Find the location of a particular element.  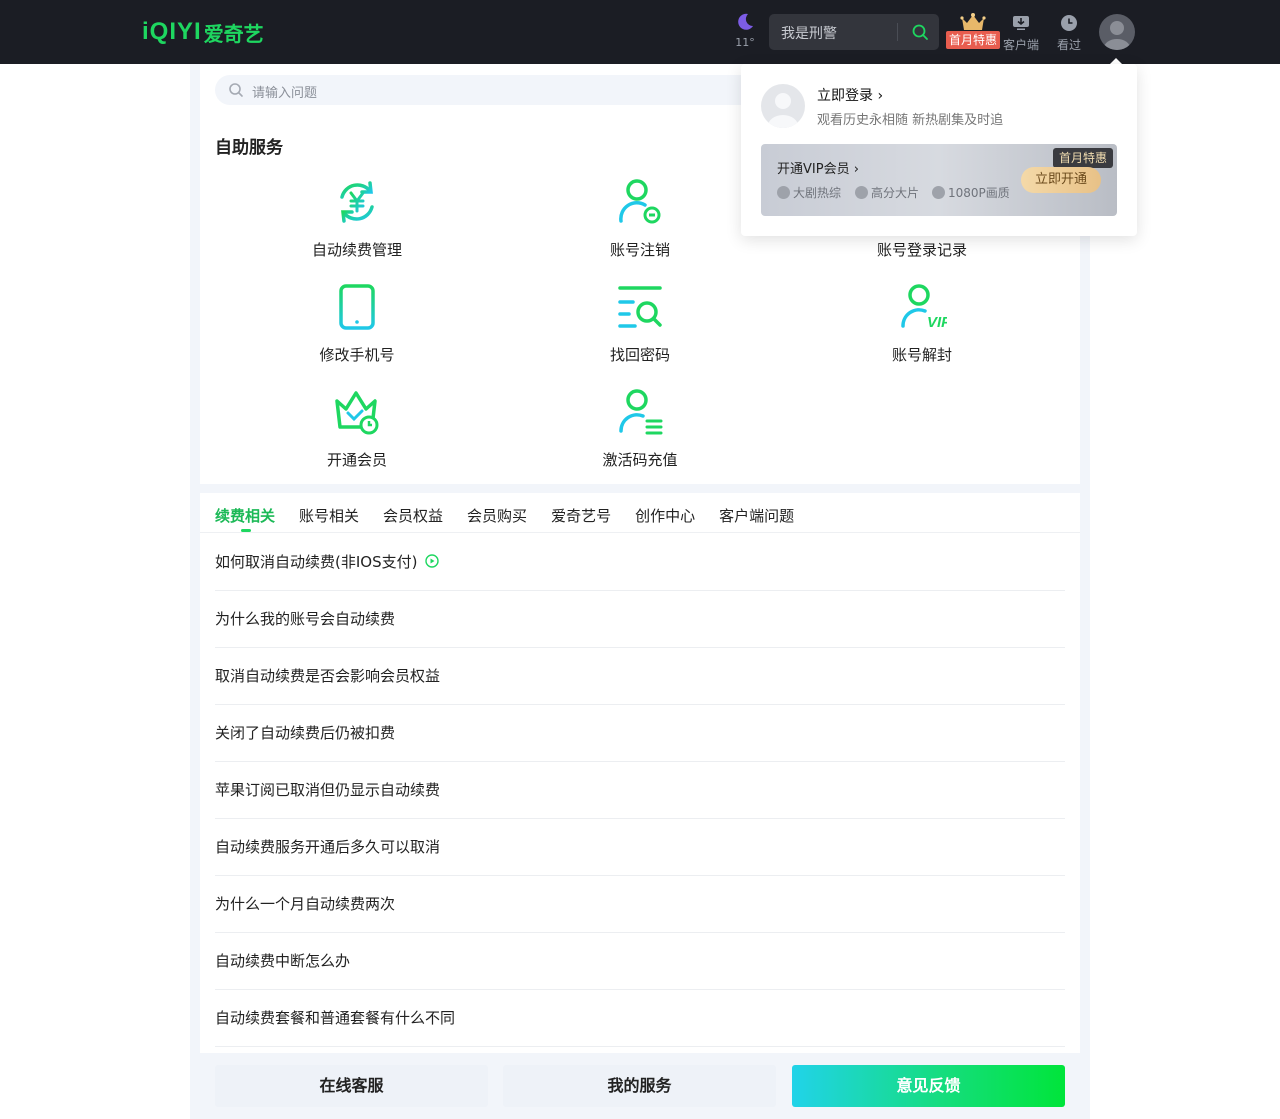

faq-item: 取消自动续费是否会影响会员权益 is located at coordinates (640, 676).